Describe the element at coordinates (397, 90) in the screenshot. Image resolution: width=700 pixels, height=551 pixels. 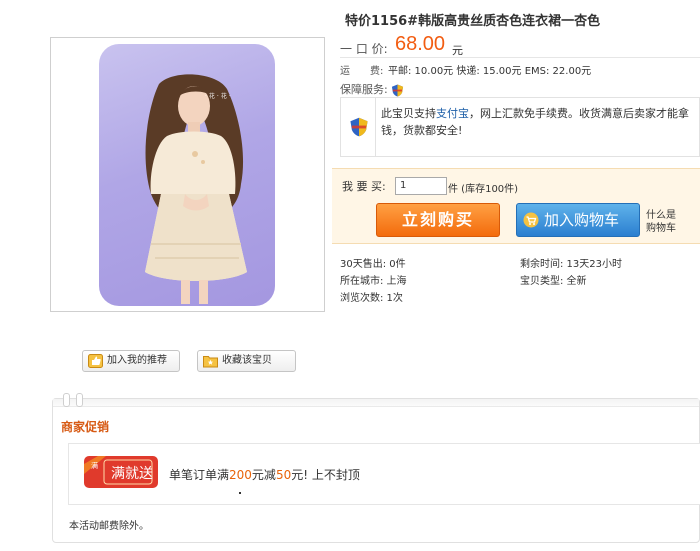
I see `shield-icon` at that location.